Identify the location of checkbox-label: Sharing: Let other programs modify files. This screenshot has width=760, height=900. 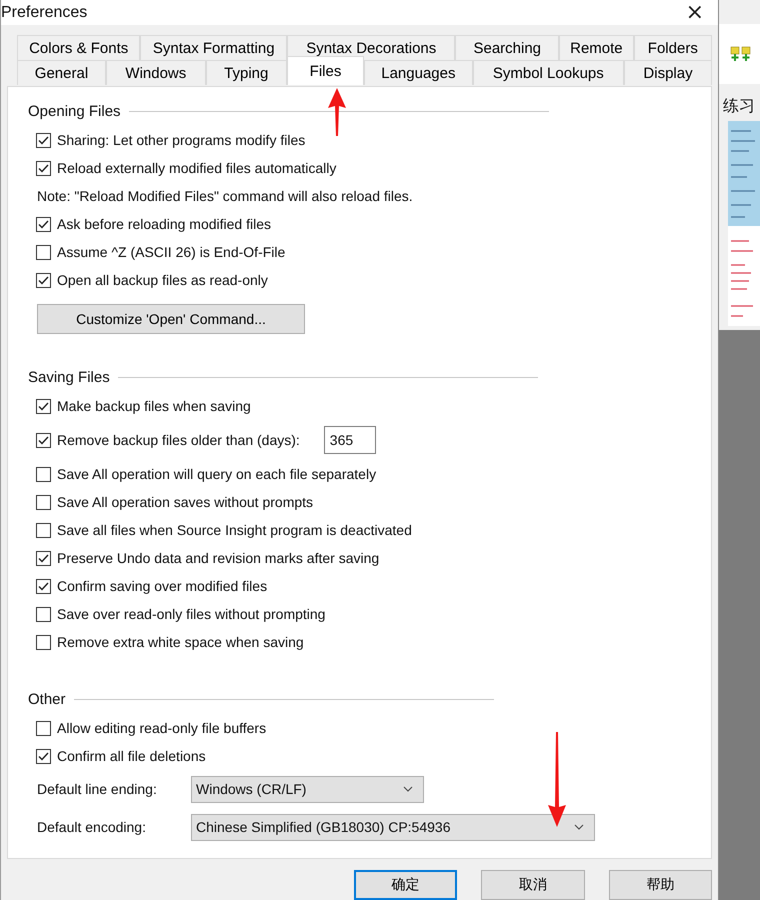
(181, 140).